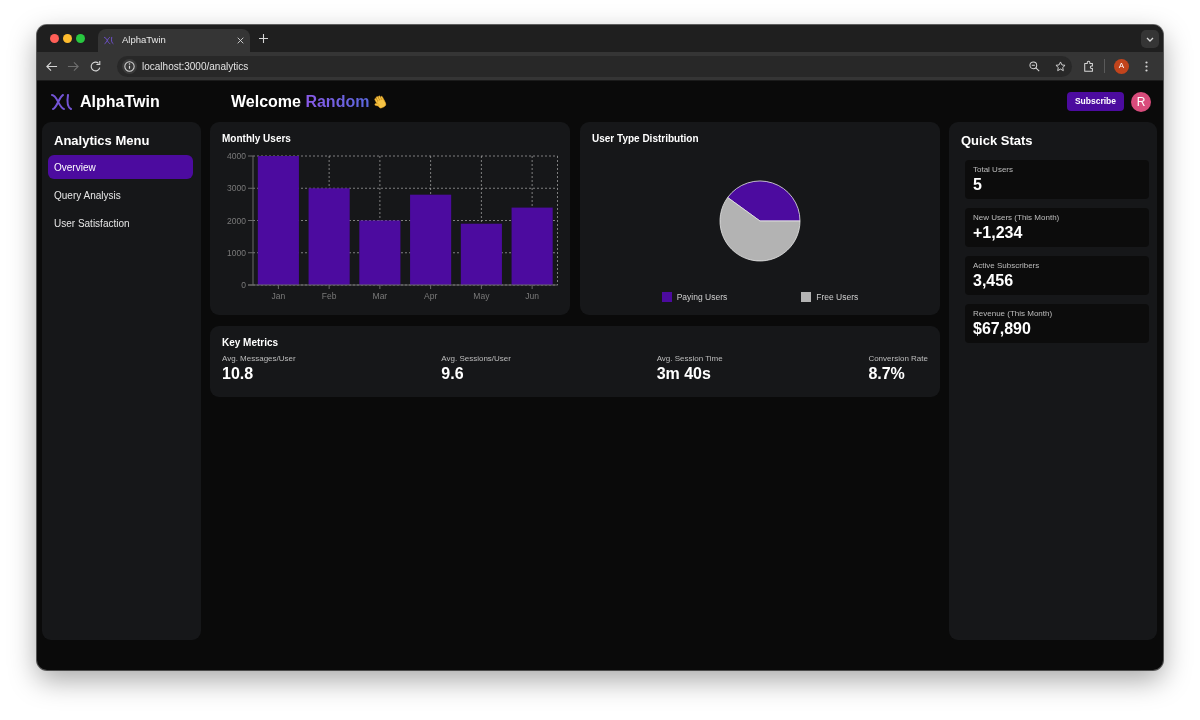  I want to click on info-icon, so click(129, 66).